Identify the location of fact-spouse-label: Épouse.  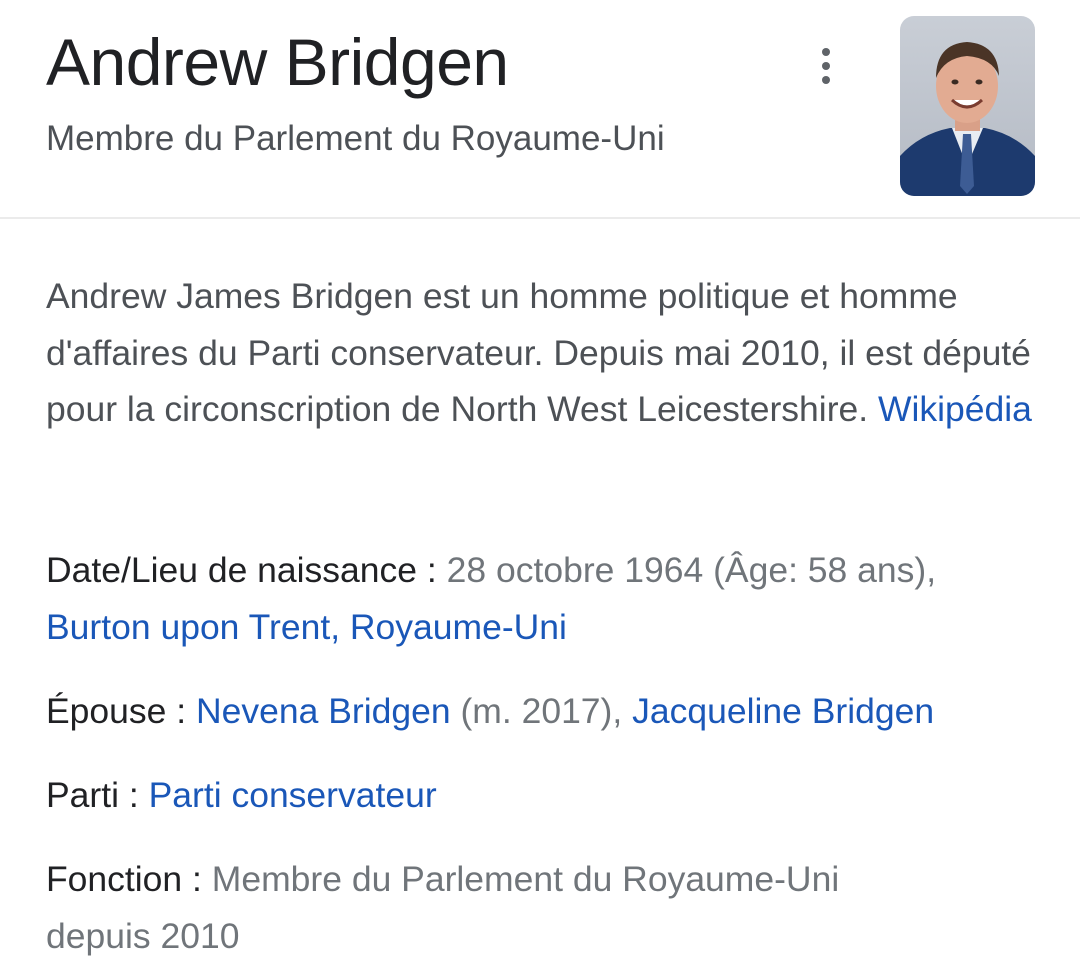
(106, 711).